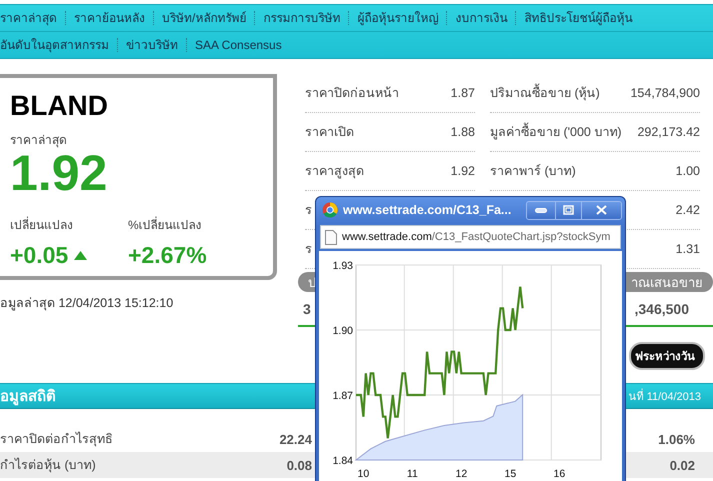 The width and height of the screenshot is (713, 481). I want to click on axis-label: 1.93, so click(342, 266).